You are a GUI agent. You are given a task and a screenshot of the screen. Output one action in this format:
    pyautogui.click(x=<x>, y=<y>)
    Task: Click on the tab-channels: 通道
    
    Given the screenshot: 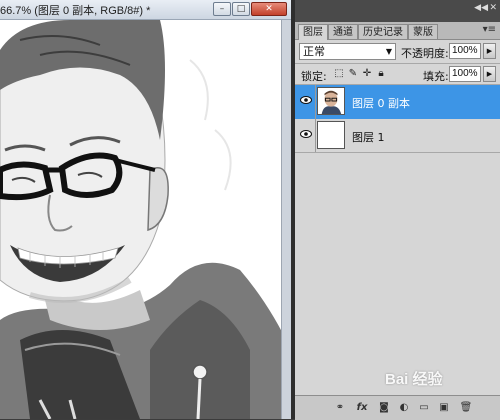 What is the action you would take?
    pyautogui.click(x=343, y=31)
    